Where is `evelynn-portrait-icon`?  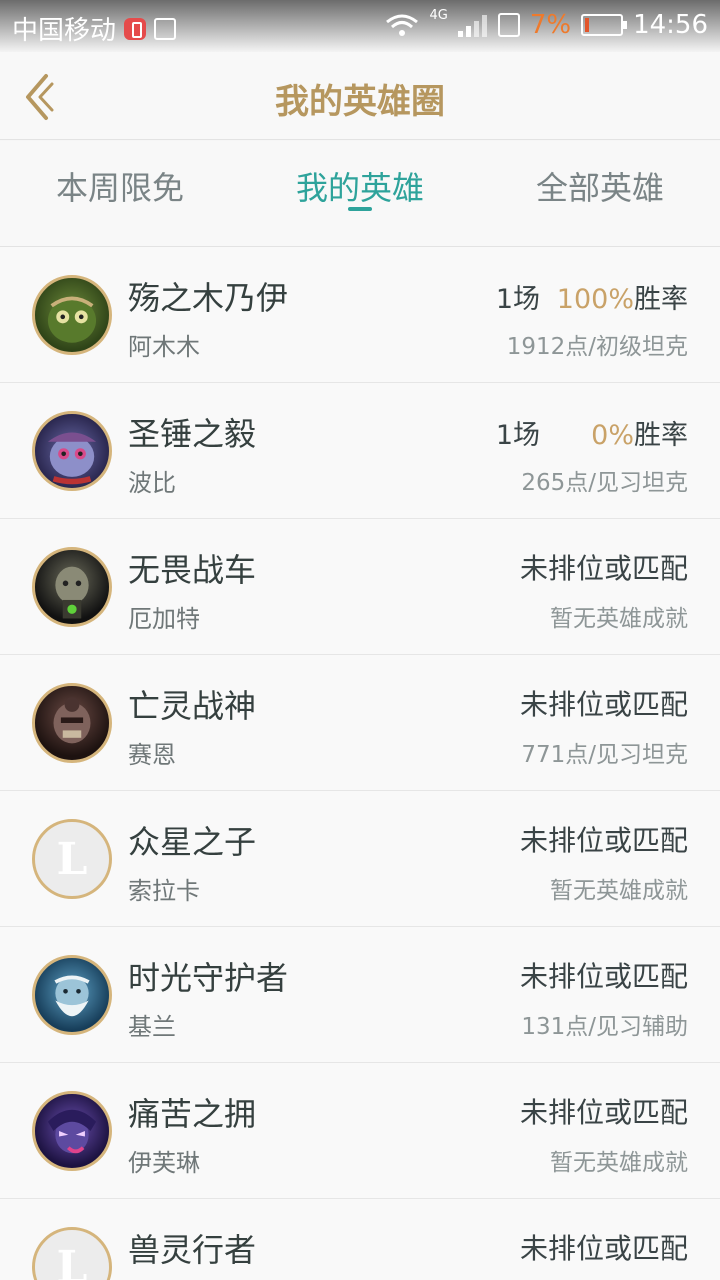 evelynn-portrait-icon is located at coordinates (72, 1131).